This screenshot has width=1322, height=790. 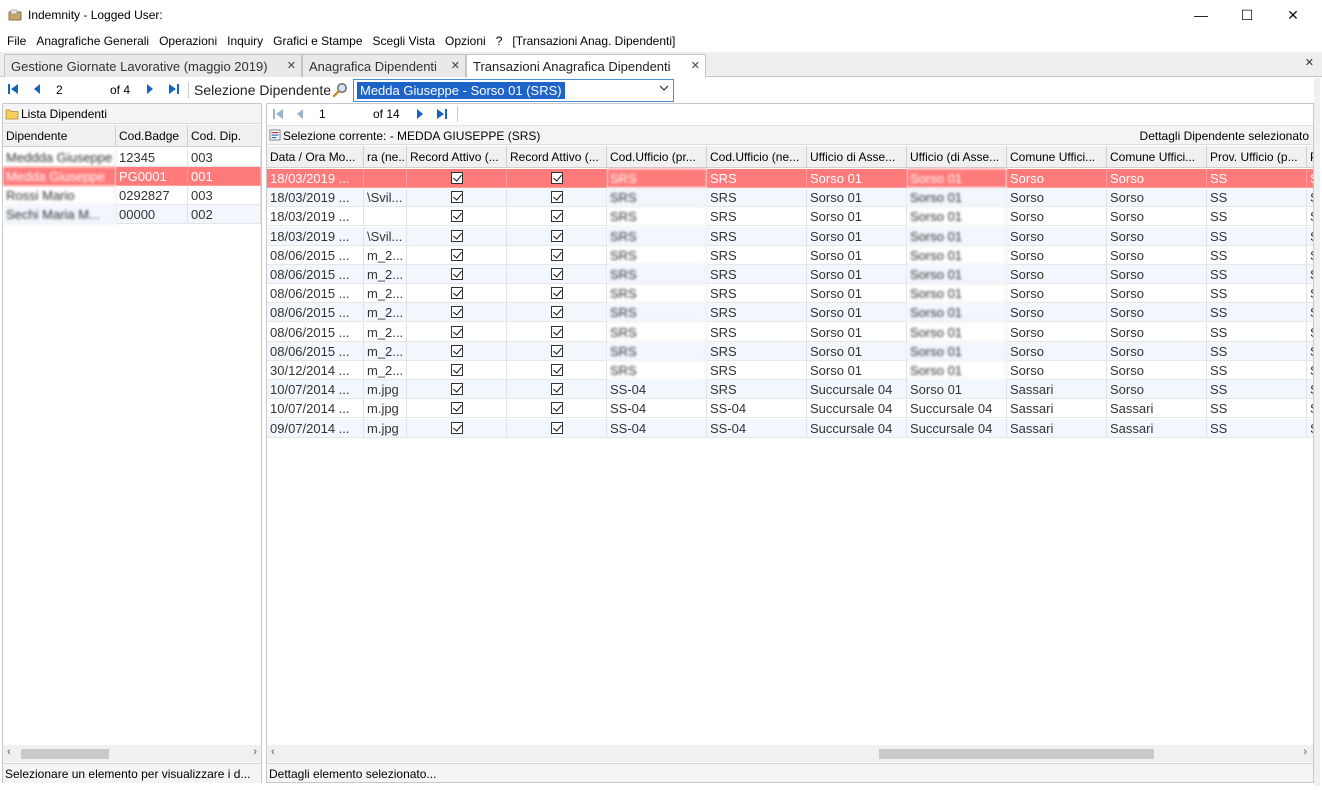 I want to click on close-all-tabs-icon: ✕, so click(x=1309, y=62).